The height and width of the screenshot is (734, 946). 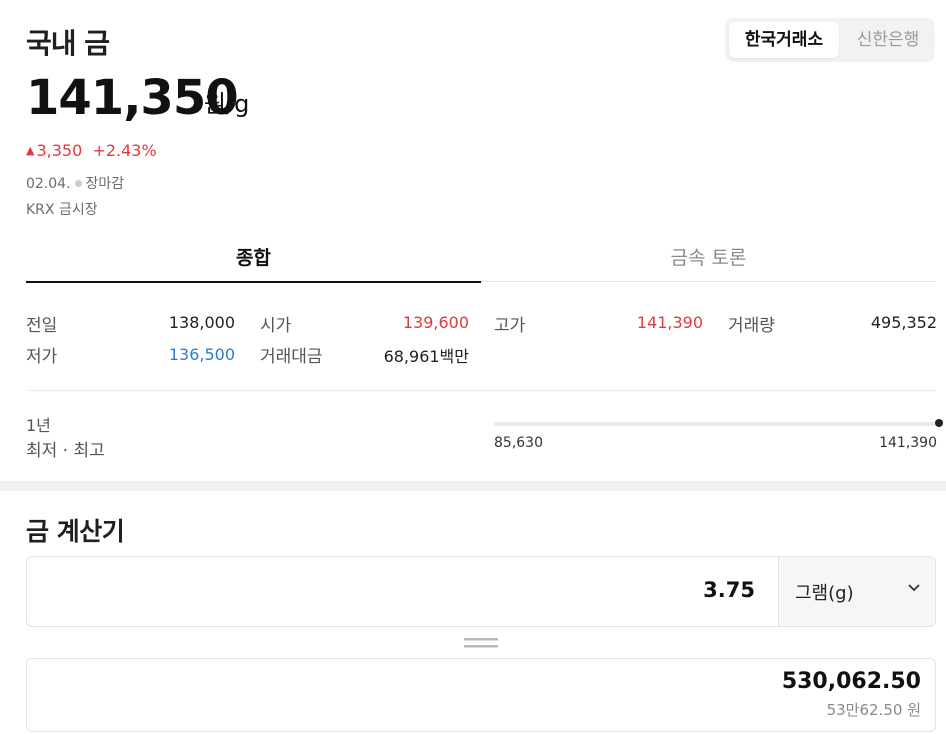 I want to click on quote-date: 02.04., so click(x=48, y=184).